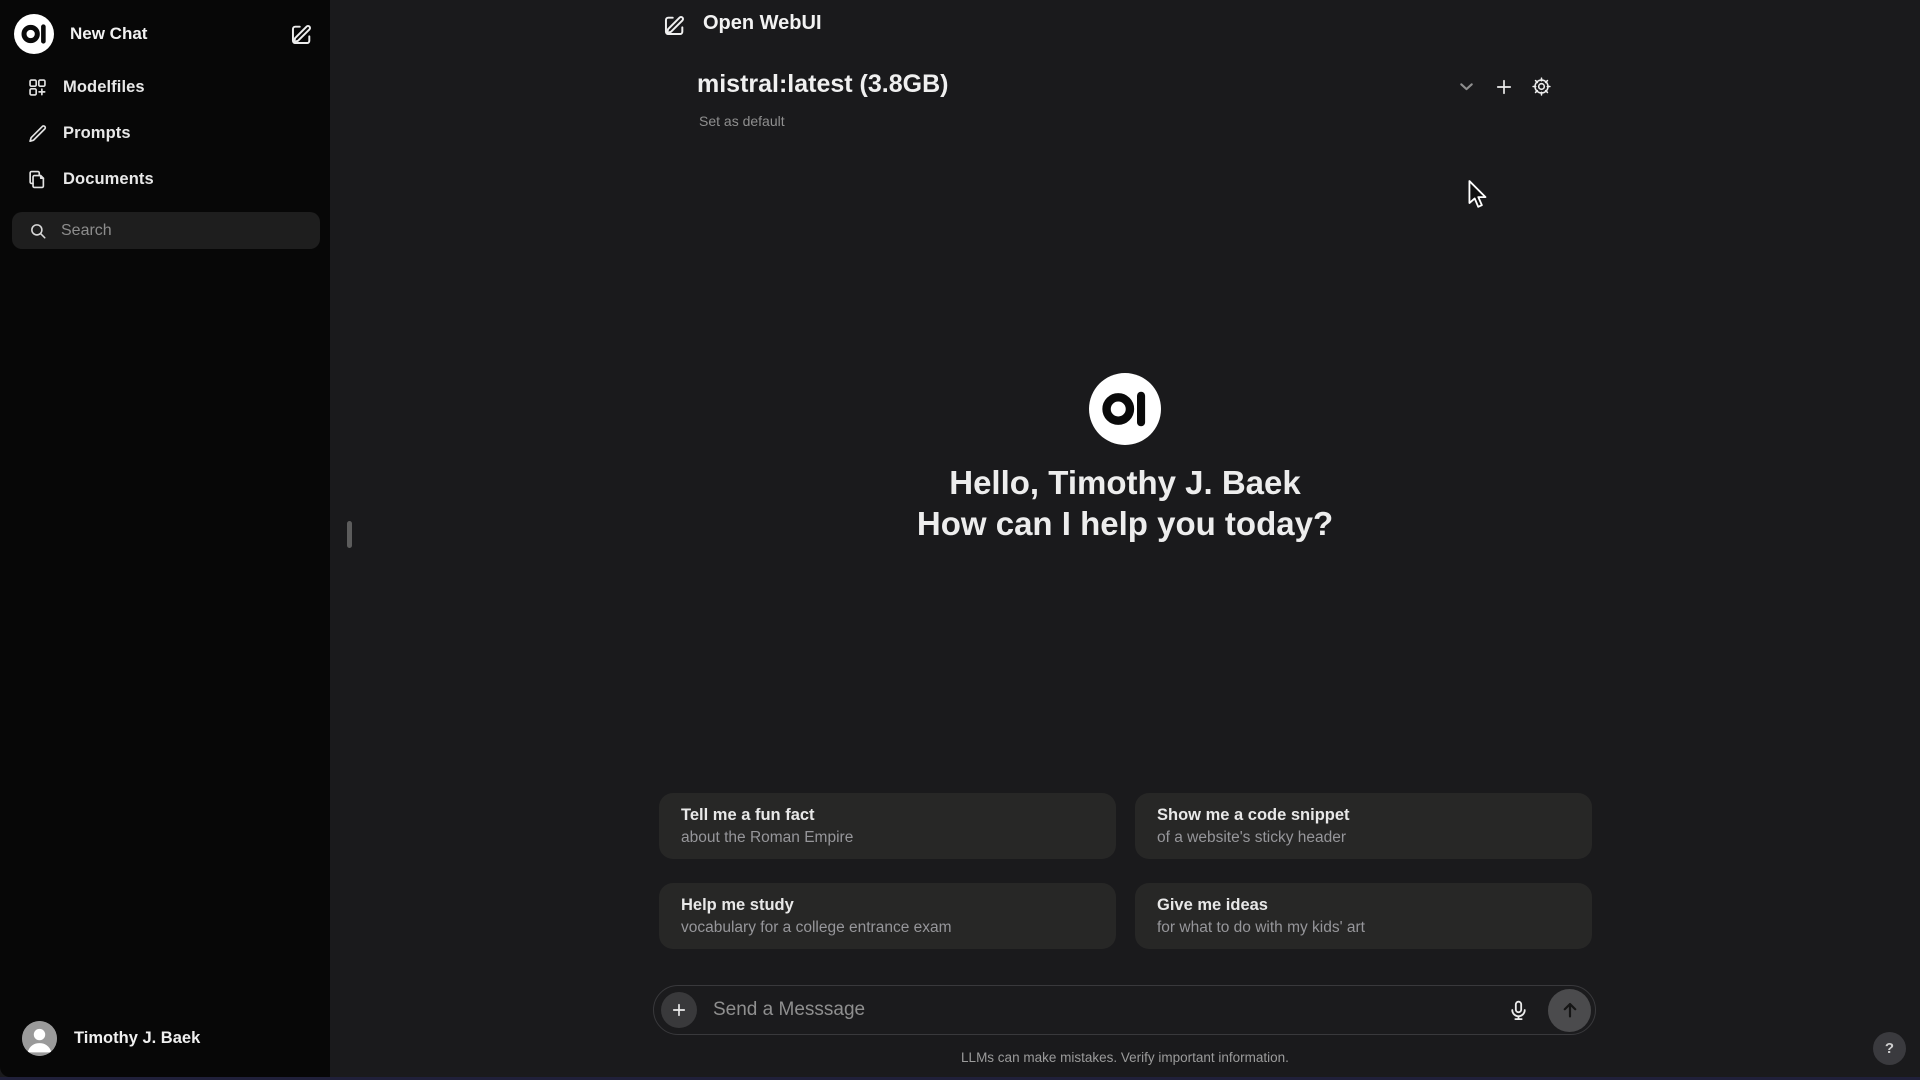 The width and height of the screenshot is (1920, 1080). Describe the element at coordinates (816, 927) in the screenshot. I see `suggestion-subtitle: vocabulary for a college entrance exam` at that location.